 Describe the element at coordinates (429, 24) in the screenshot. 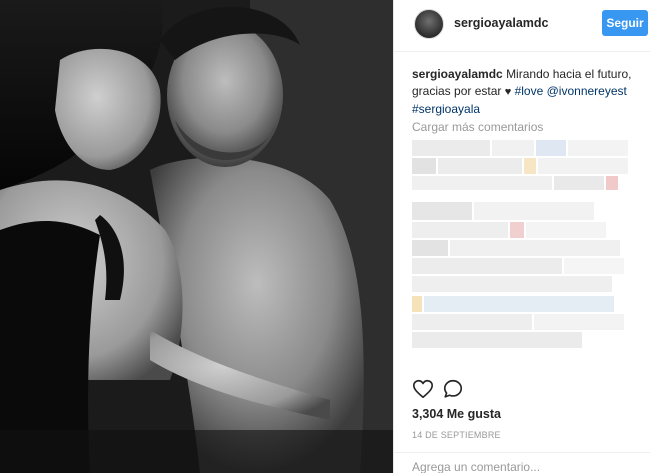

I see `avatar` at that location.